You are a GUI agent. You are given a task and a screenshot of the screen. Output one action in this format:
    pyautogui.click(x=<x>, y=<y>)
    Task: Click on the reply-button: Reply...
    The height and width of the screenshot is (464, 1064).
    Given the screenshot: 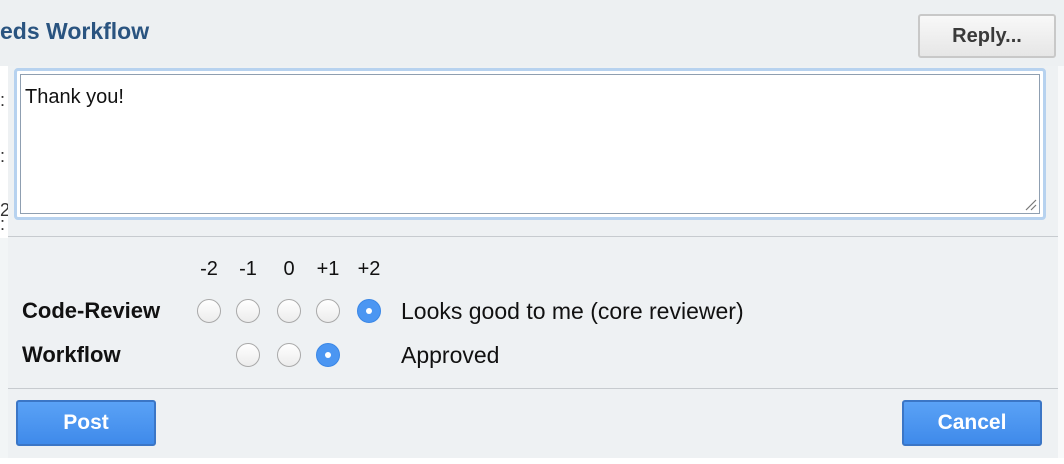 What is the action you would take?
    pyautogui.click(x=987, y=36)
    